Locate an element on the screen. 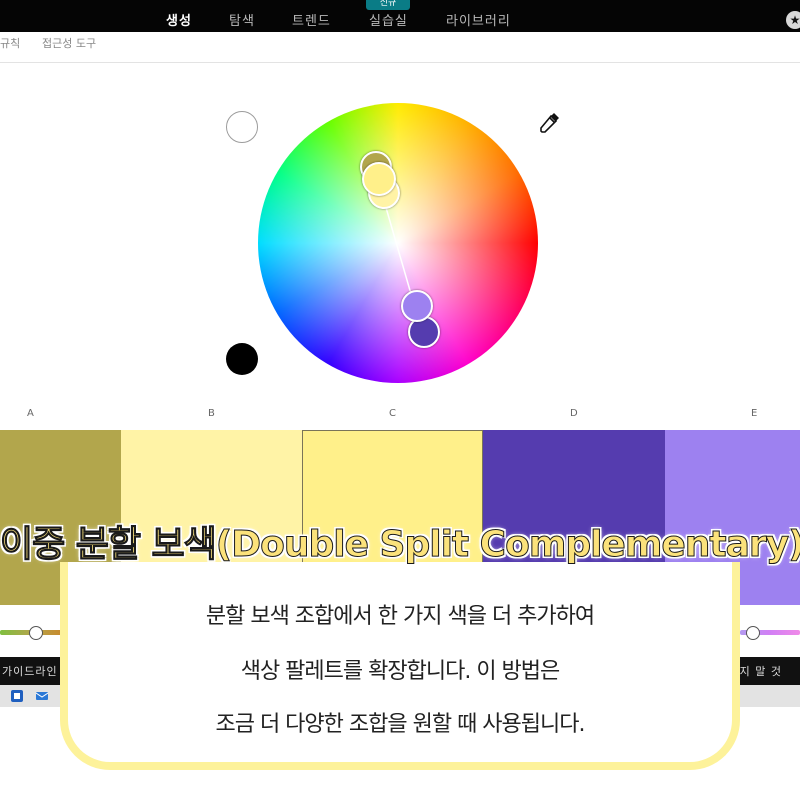 This screenshot has height=800, width=800. tab-rules: 규칙 is located at coordinates (10, 43).